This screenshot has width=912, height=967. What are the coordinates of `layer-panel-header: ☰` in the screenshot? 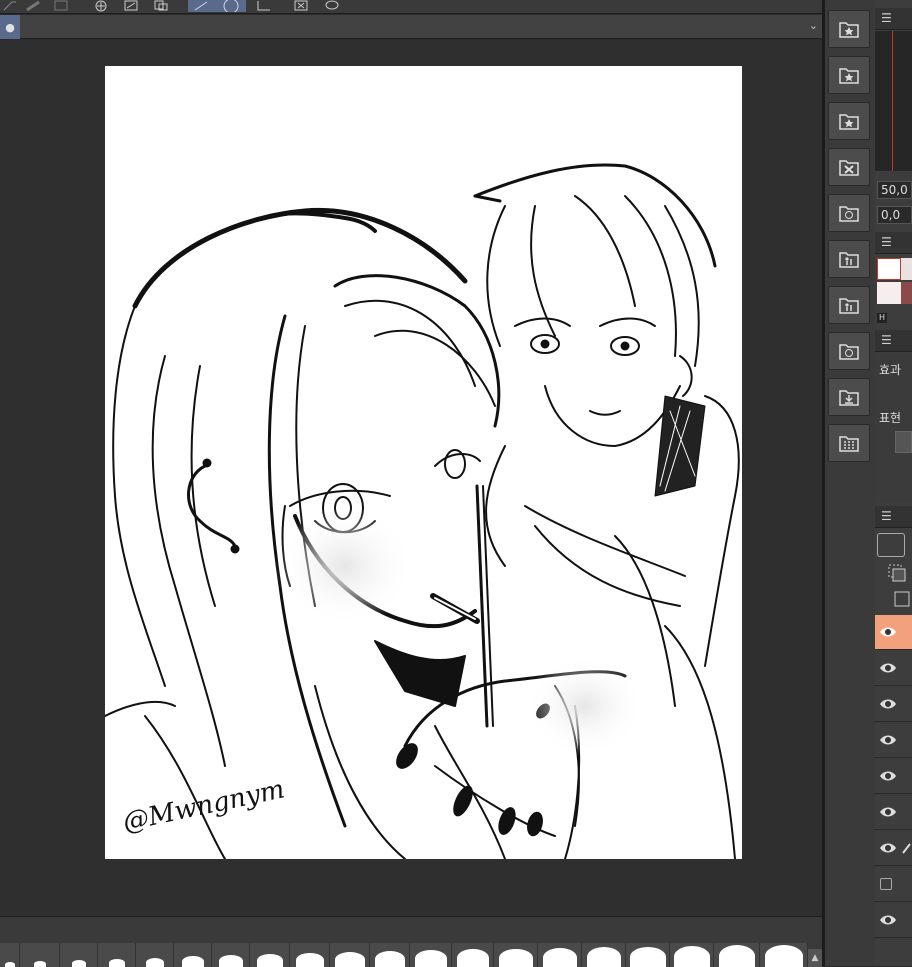 It's located at (893, 517).